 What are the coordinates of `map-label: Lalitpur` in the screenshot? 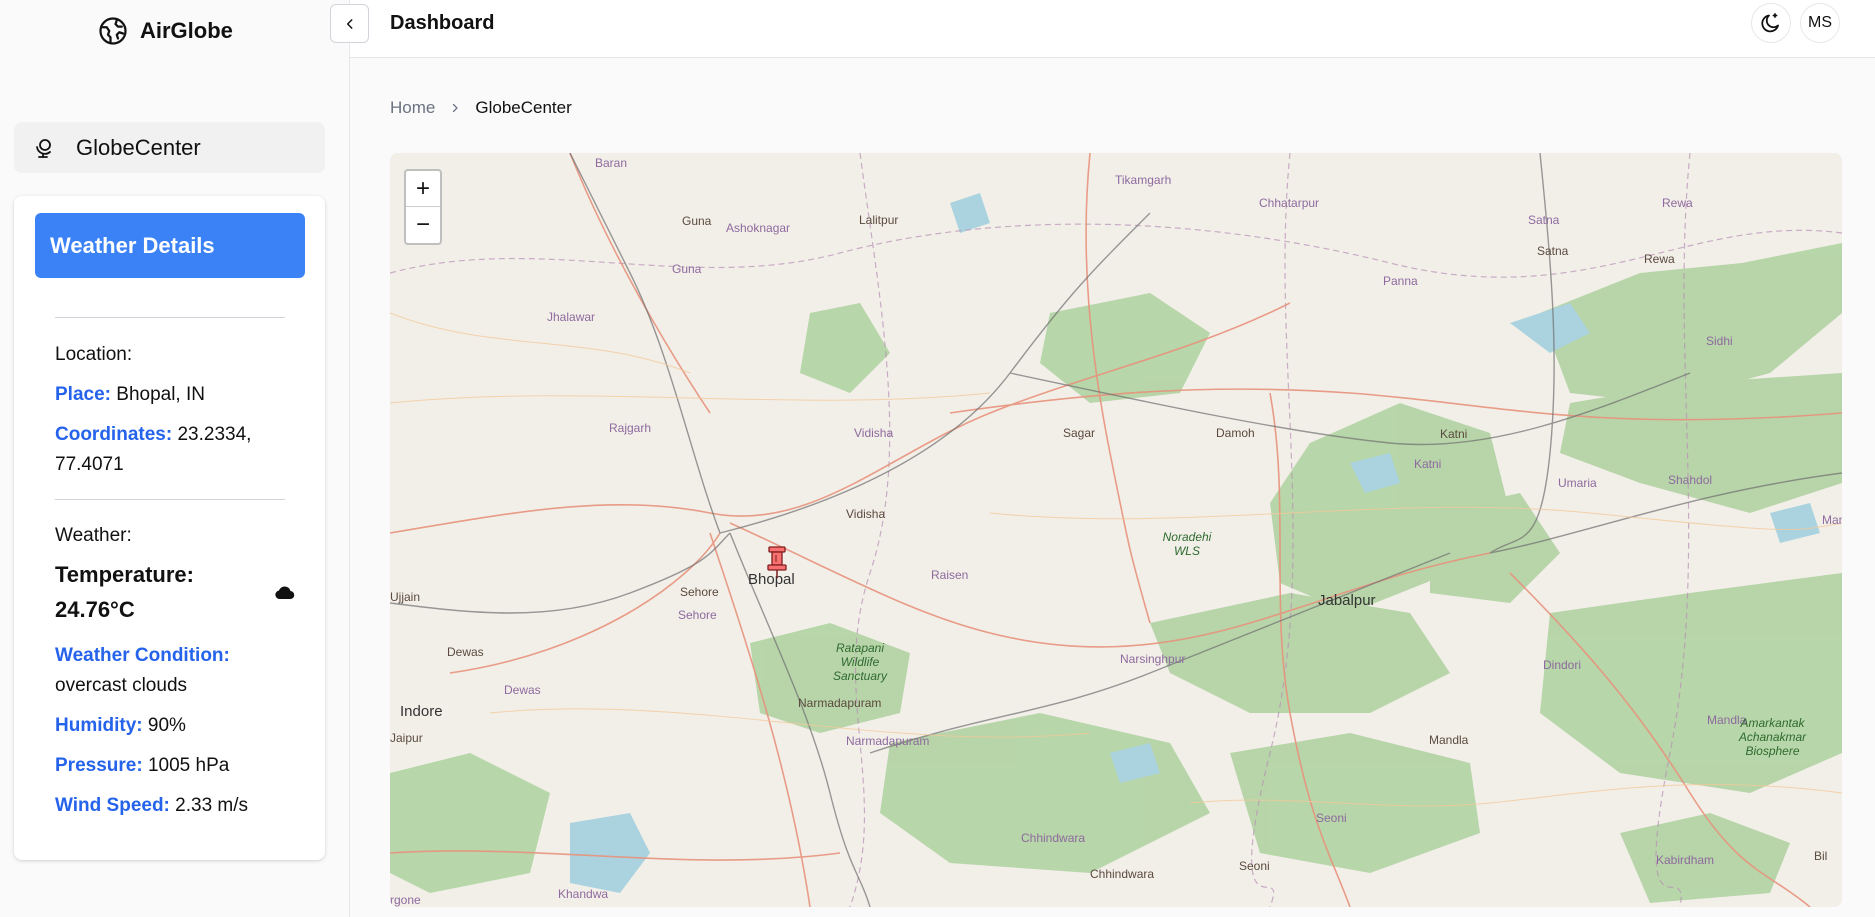 It's located at (879, 220).